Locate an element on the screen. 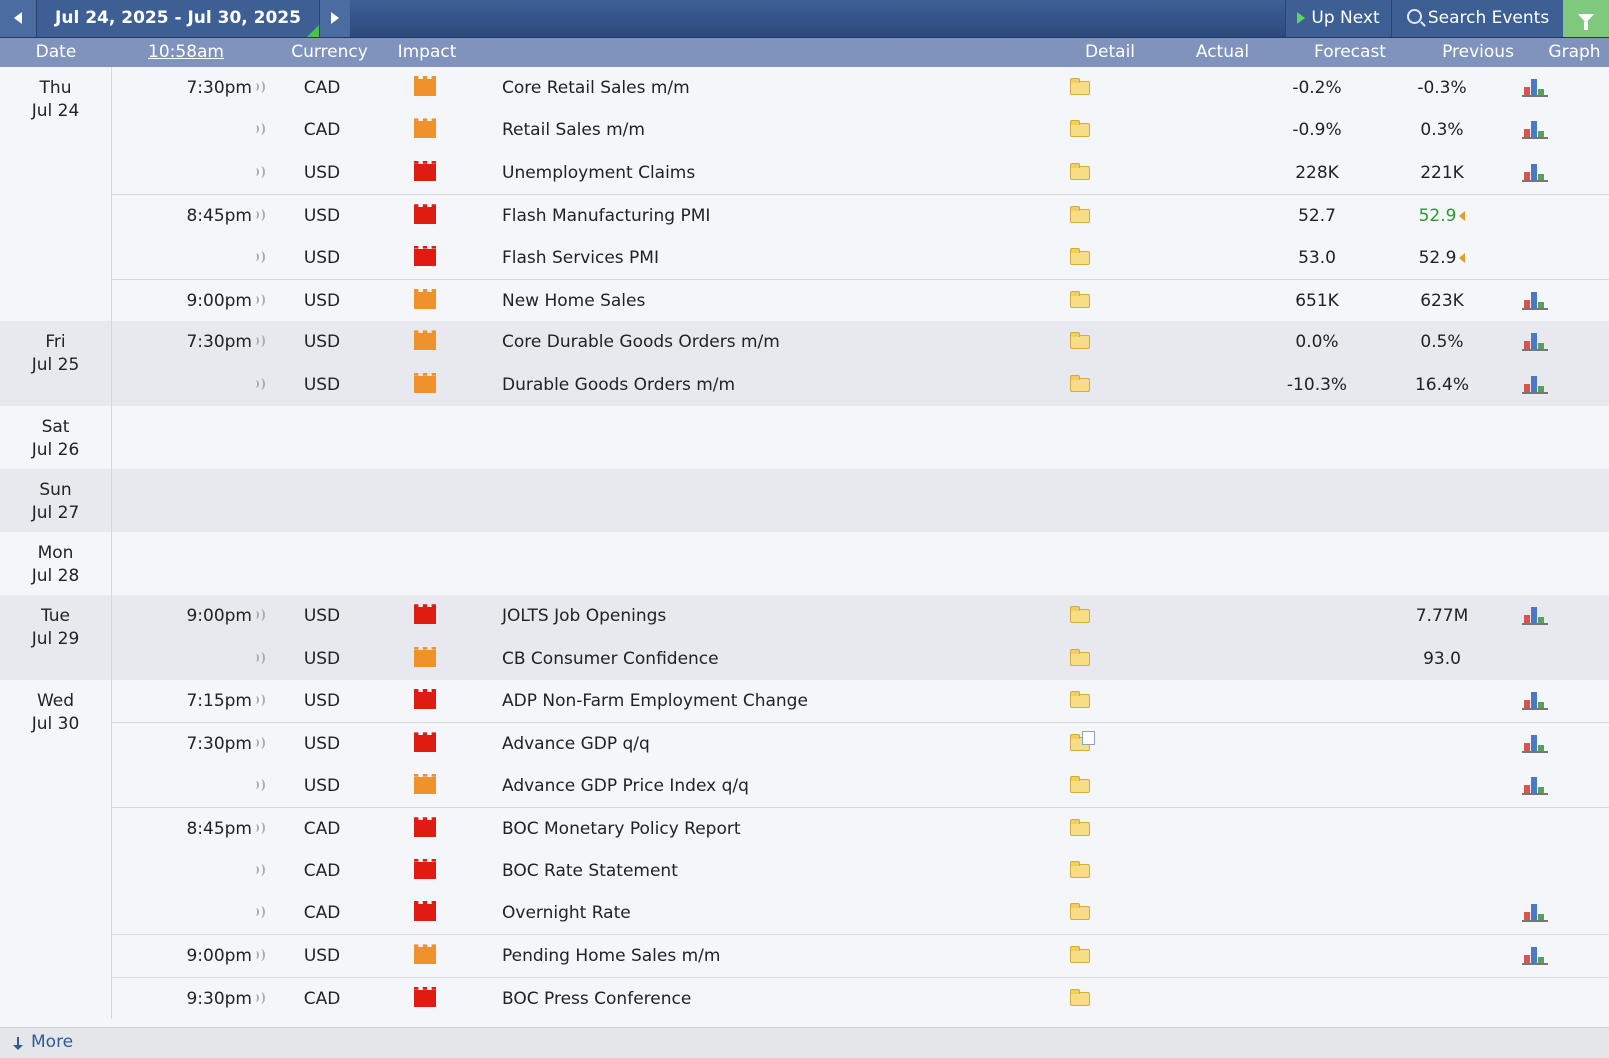 This screenshot has width=1609, height=1058. event-row: 8:45pm USD Flash Manufacturing PMI 52.7 52.9 is located at coordinates (860, 215).